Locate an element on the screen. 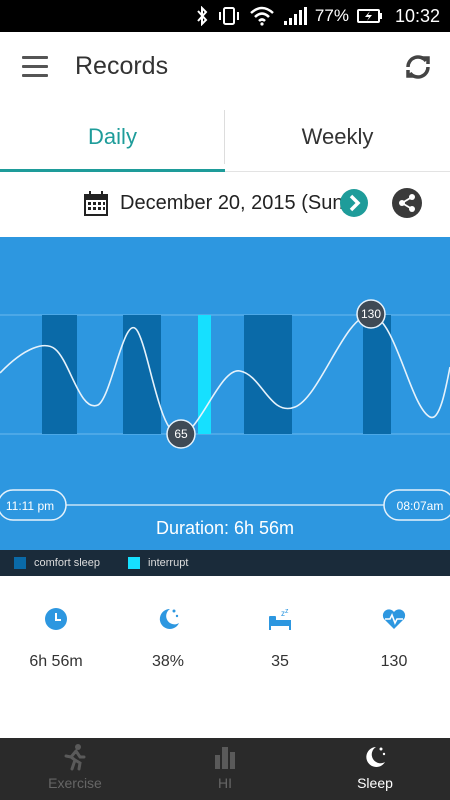 The width and height of the screenshot is (450, 800). wifi-icon is located at coordinates (262, 16).